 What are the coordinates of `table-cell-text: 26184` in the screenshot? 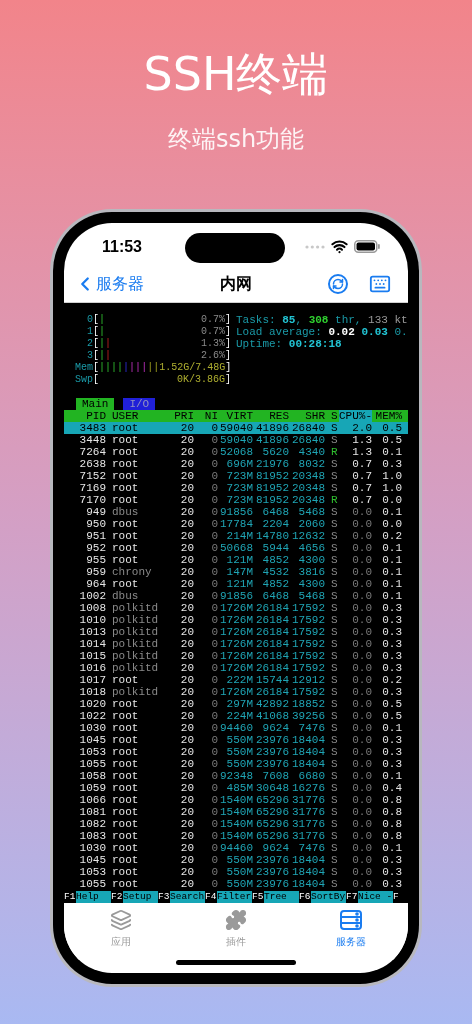 It's located at (272, 656).